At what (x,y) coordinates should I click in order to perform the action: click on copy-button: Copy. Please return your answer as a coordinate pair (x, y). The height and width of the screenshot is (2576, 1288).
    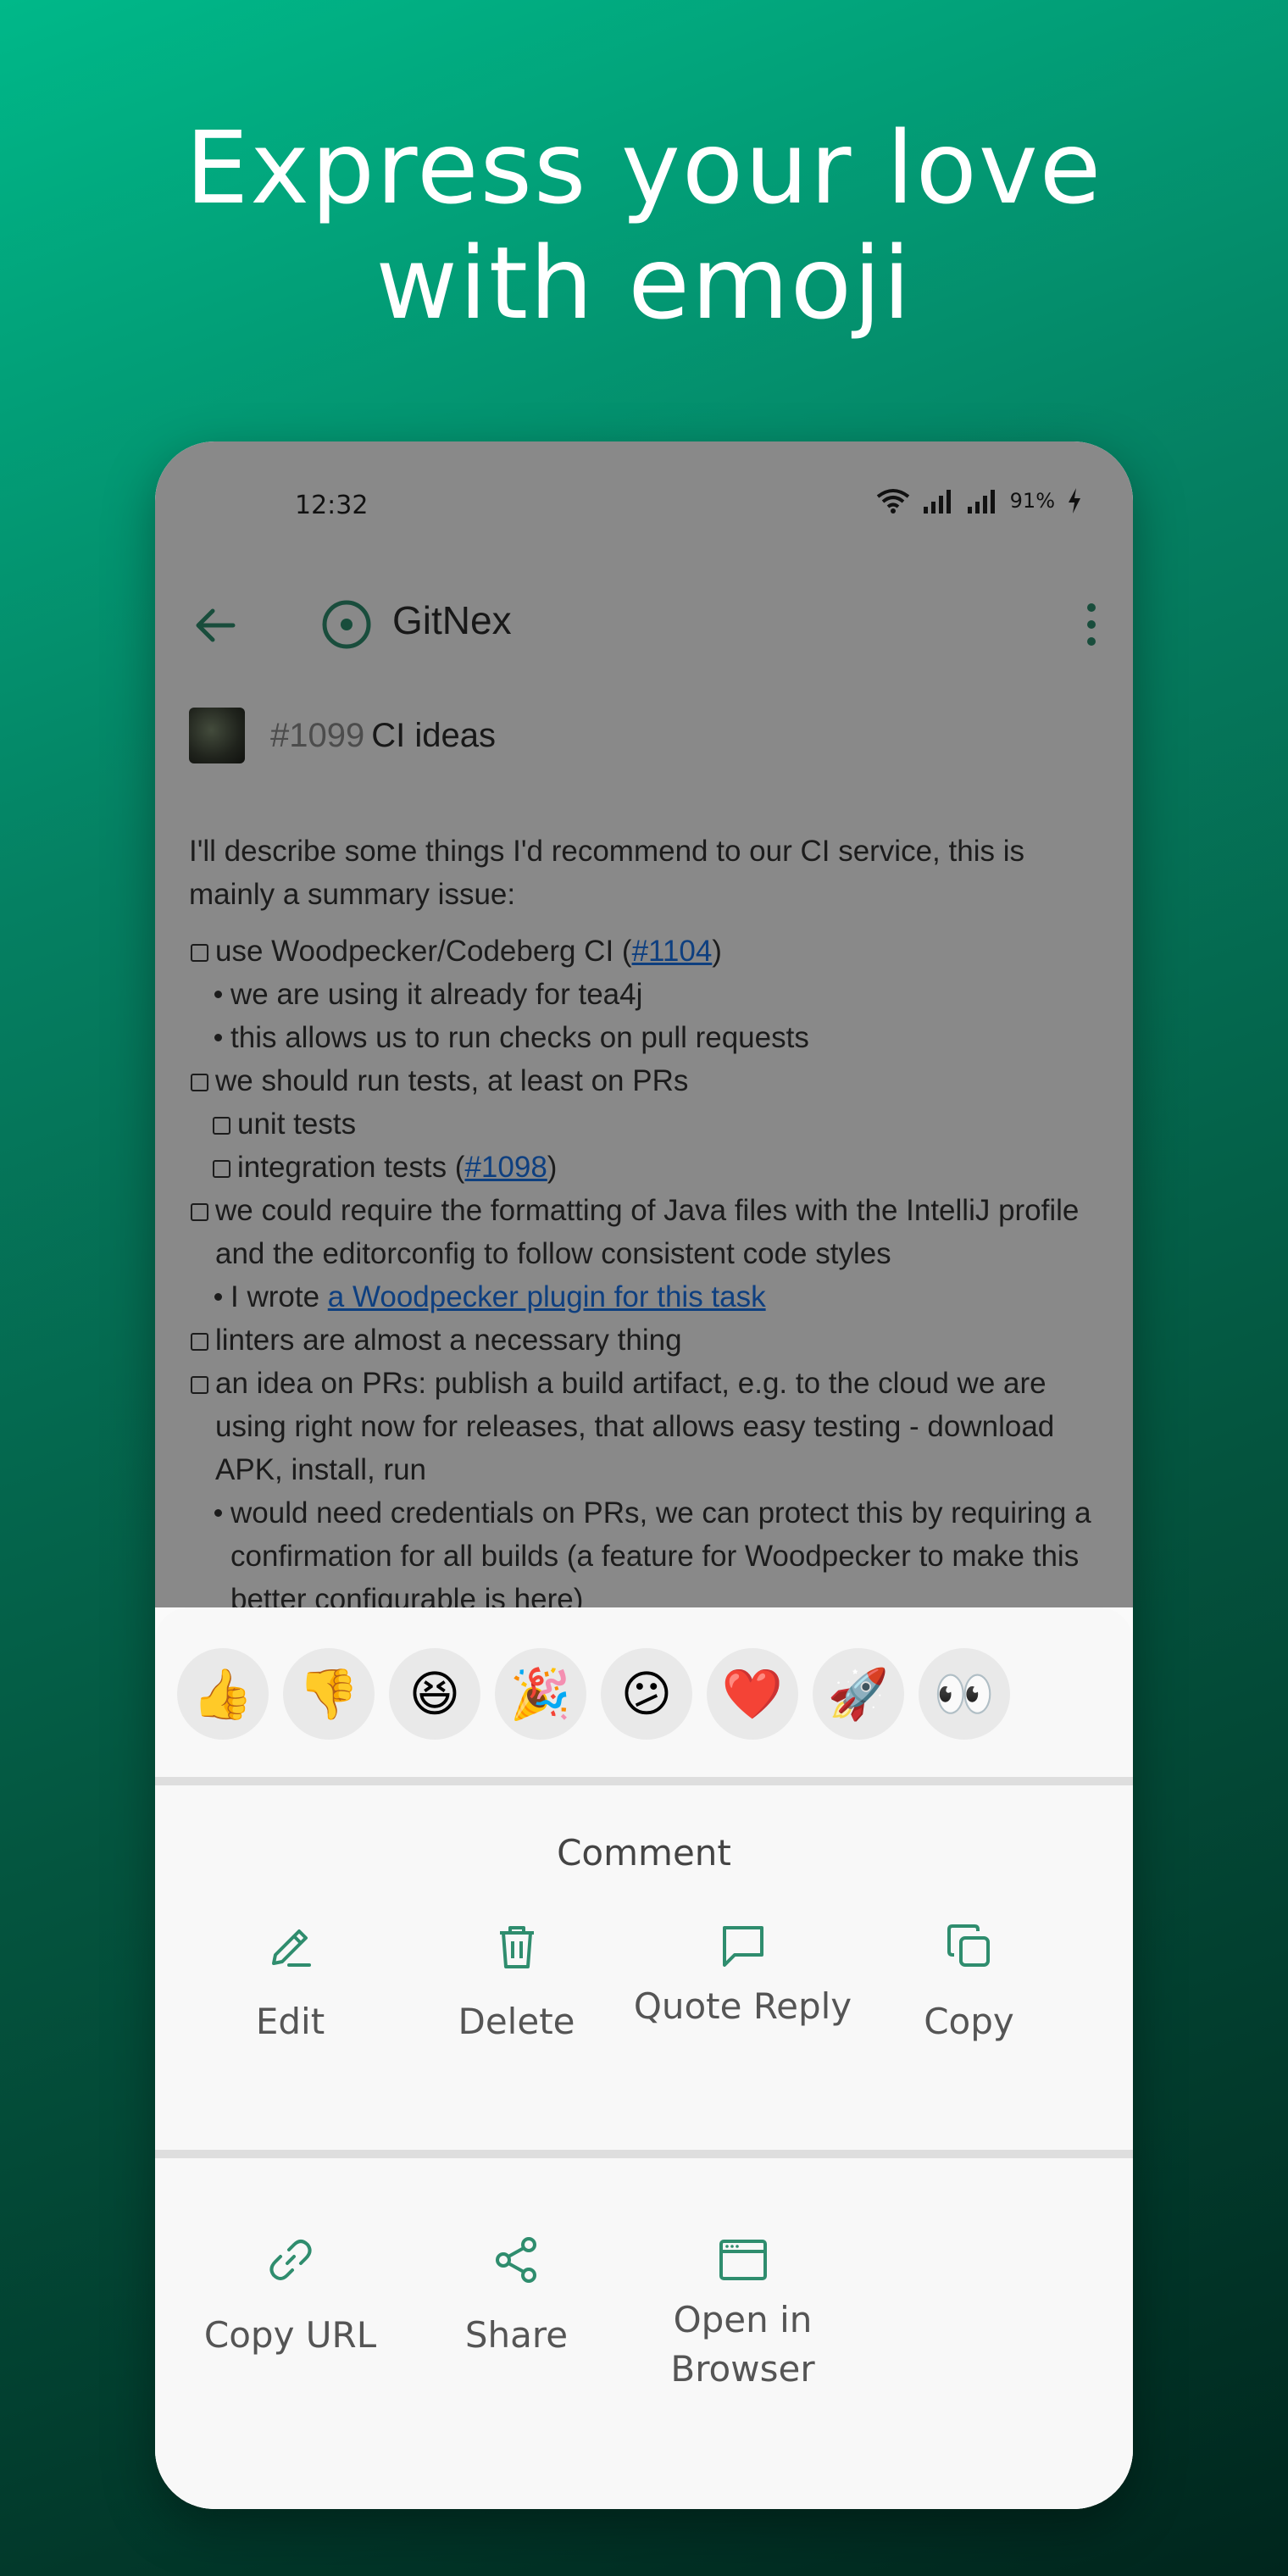
    Looking at the image, I should click on (969, 1982).